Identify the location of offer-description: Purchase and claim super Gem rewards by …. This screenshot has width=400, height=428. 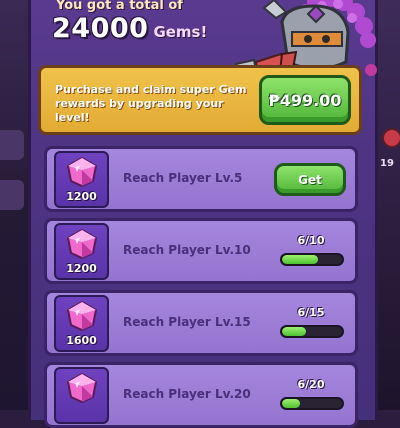
(151, 103).